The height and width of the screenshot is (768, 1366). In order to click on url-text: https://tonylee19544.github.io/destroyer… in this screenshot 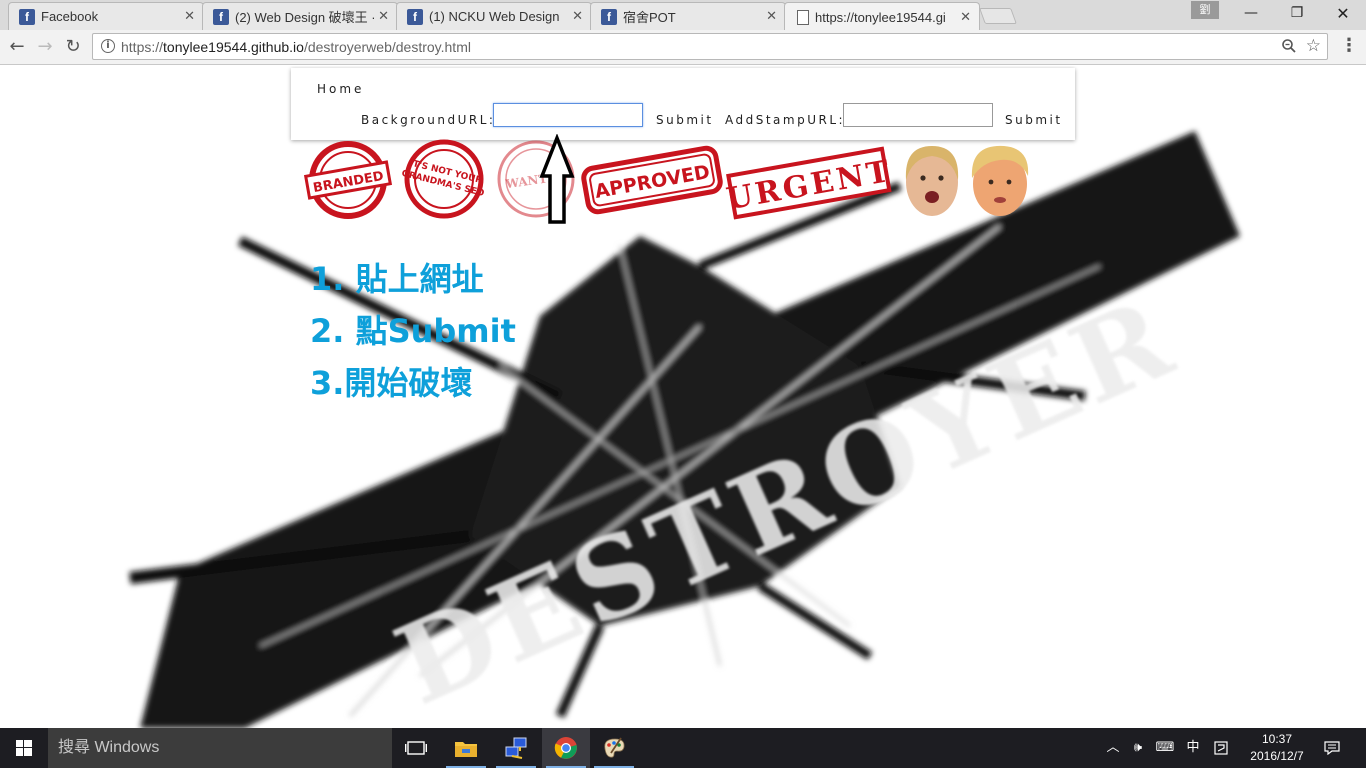, I will do `click(296, 47)`.